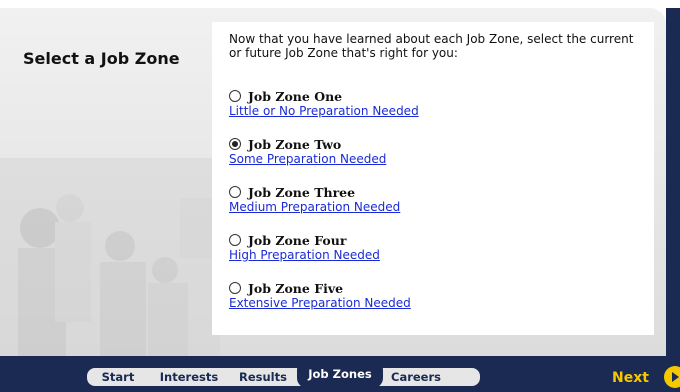  Describe the element at coordinates (101, 58) in the screenshot. I see `page-title: Select a Job Zone` at that location.